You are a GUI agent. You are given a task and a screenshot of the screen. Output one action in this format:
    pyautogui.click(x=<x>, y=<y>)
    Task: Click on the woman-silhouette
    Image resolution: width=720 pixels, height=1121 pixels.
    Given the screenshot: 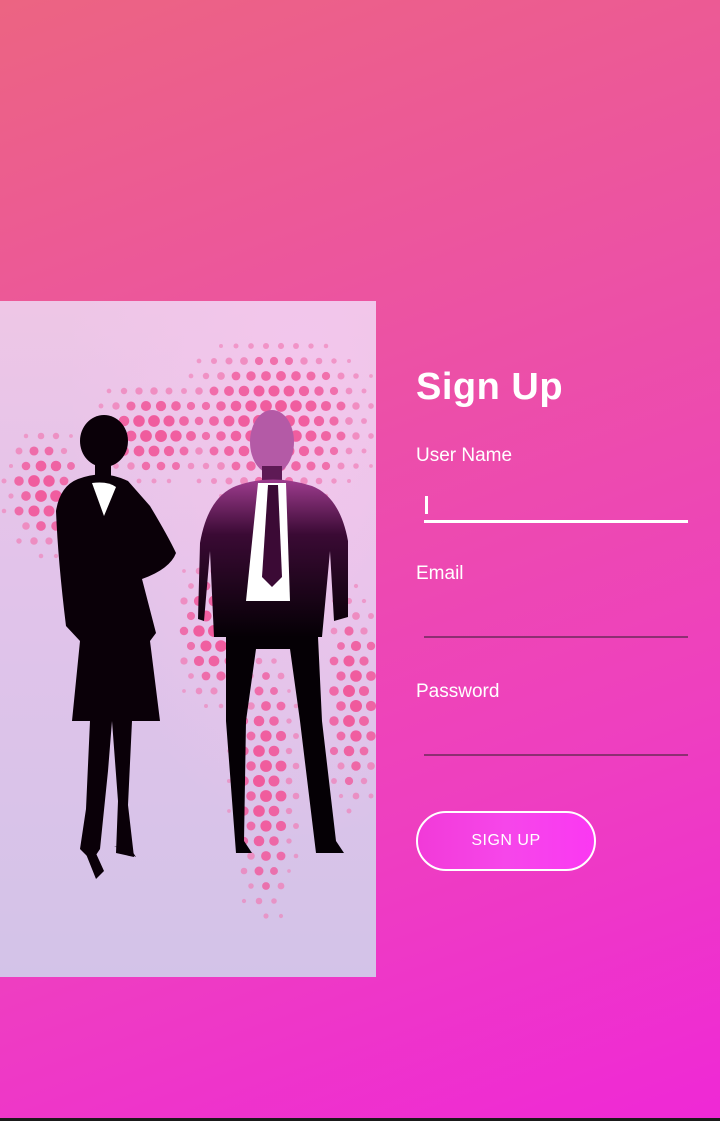 What is the action you would take?
    pyautogui.click(x=116, y=647)
    